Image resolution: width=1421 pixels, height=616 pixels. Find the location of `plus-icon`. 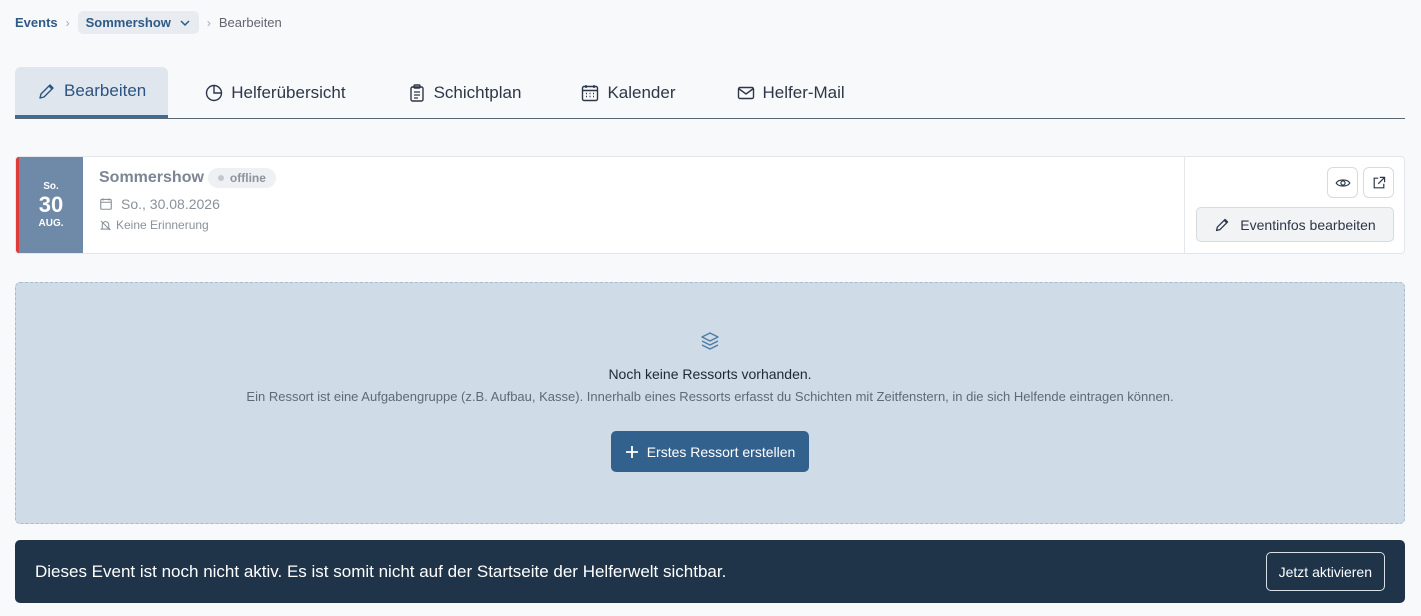

plus-icon is located at coordinates (631, 451).